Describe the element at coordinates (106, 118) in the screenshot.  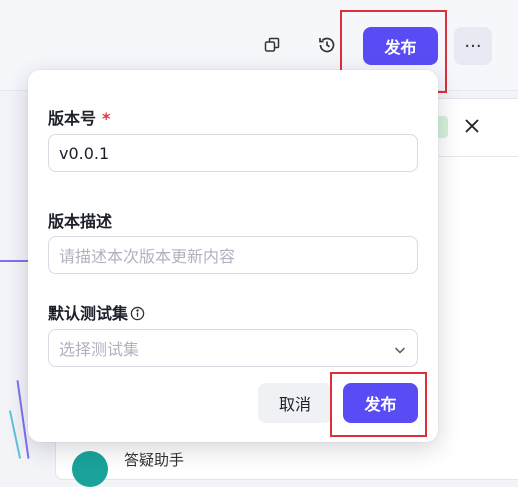
I see `required-mark: *` at that location.